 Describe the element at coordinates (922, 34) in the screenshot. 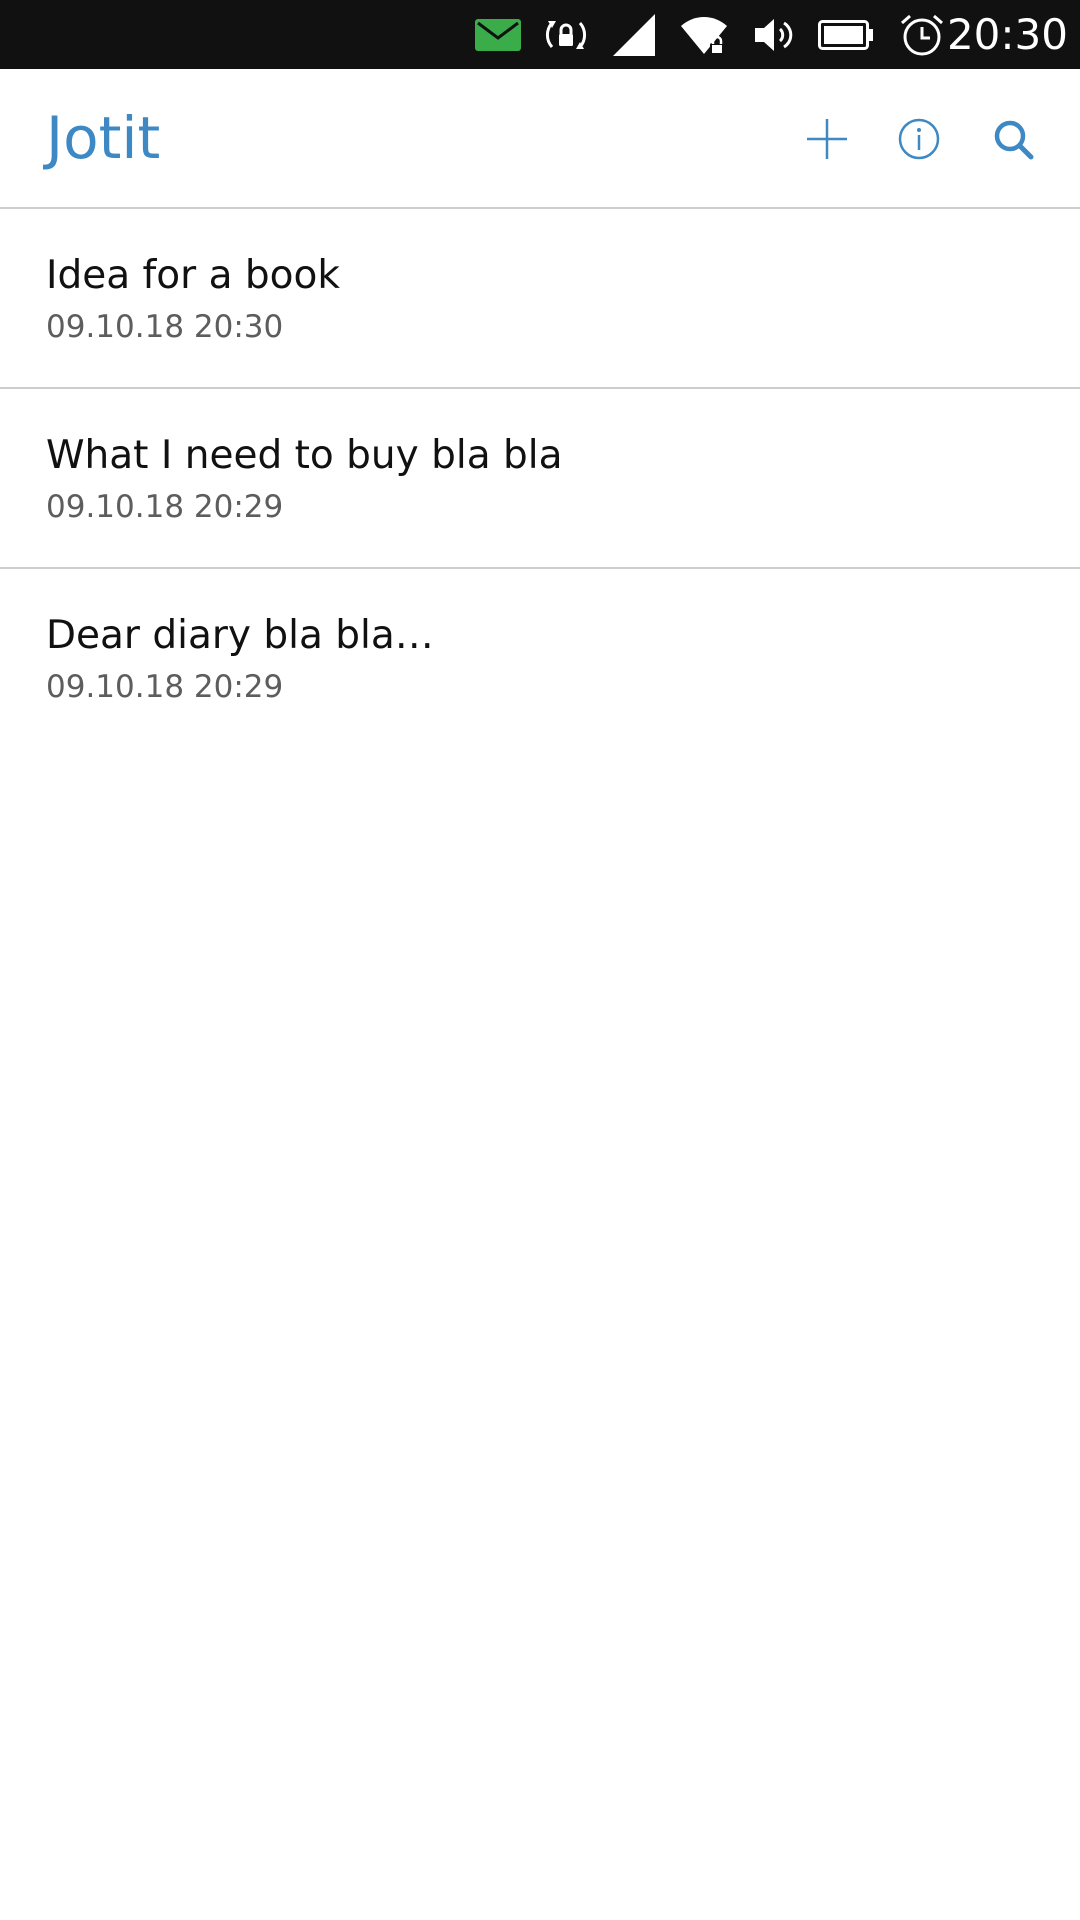

I see `alarm-icon` at that location.